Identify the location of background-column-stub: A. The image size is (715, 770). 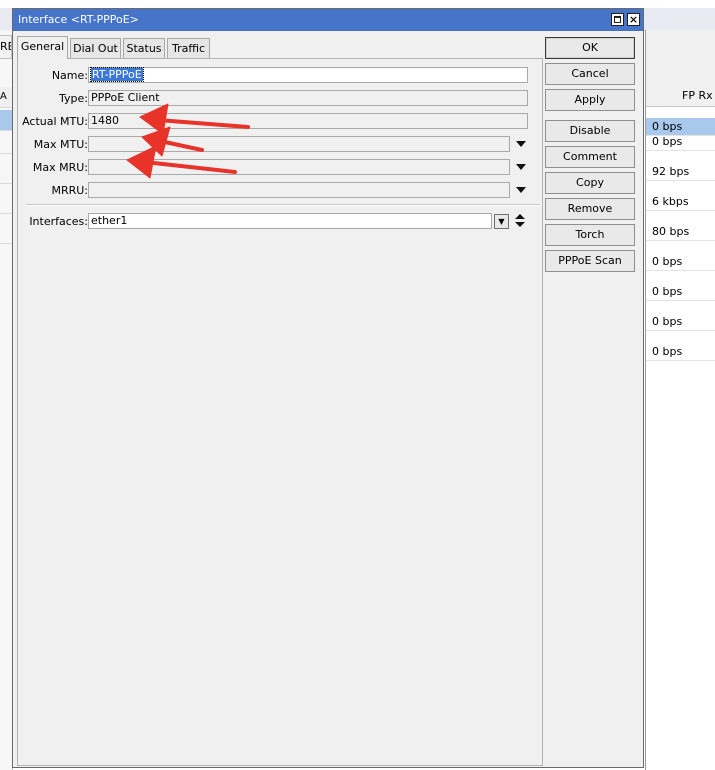
(6, 97).